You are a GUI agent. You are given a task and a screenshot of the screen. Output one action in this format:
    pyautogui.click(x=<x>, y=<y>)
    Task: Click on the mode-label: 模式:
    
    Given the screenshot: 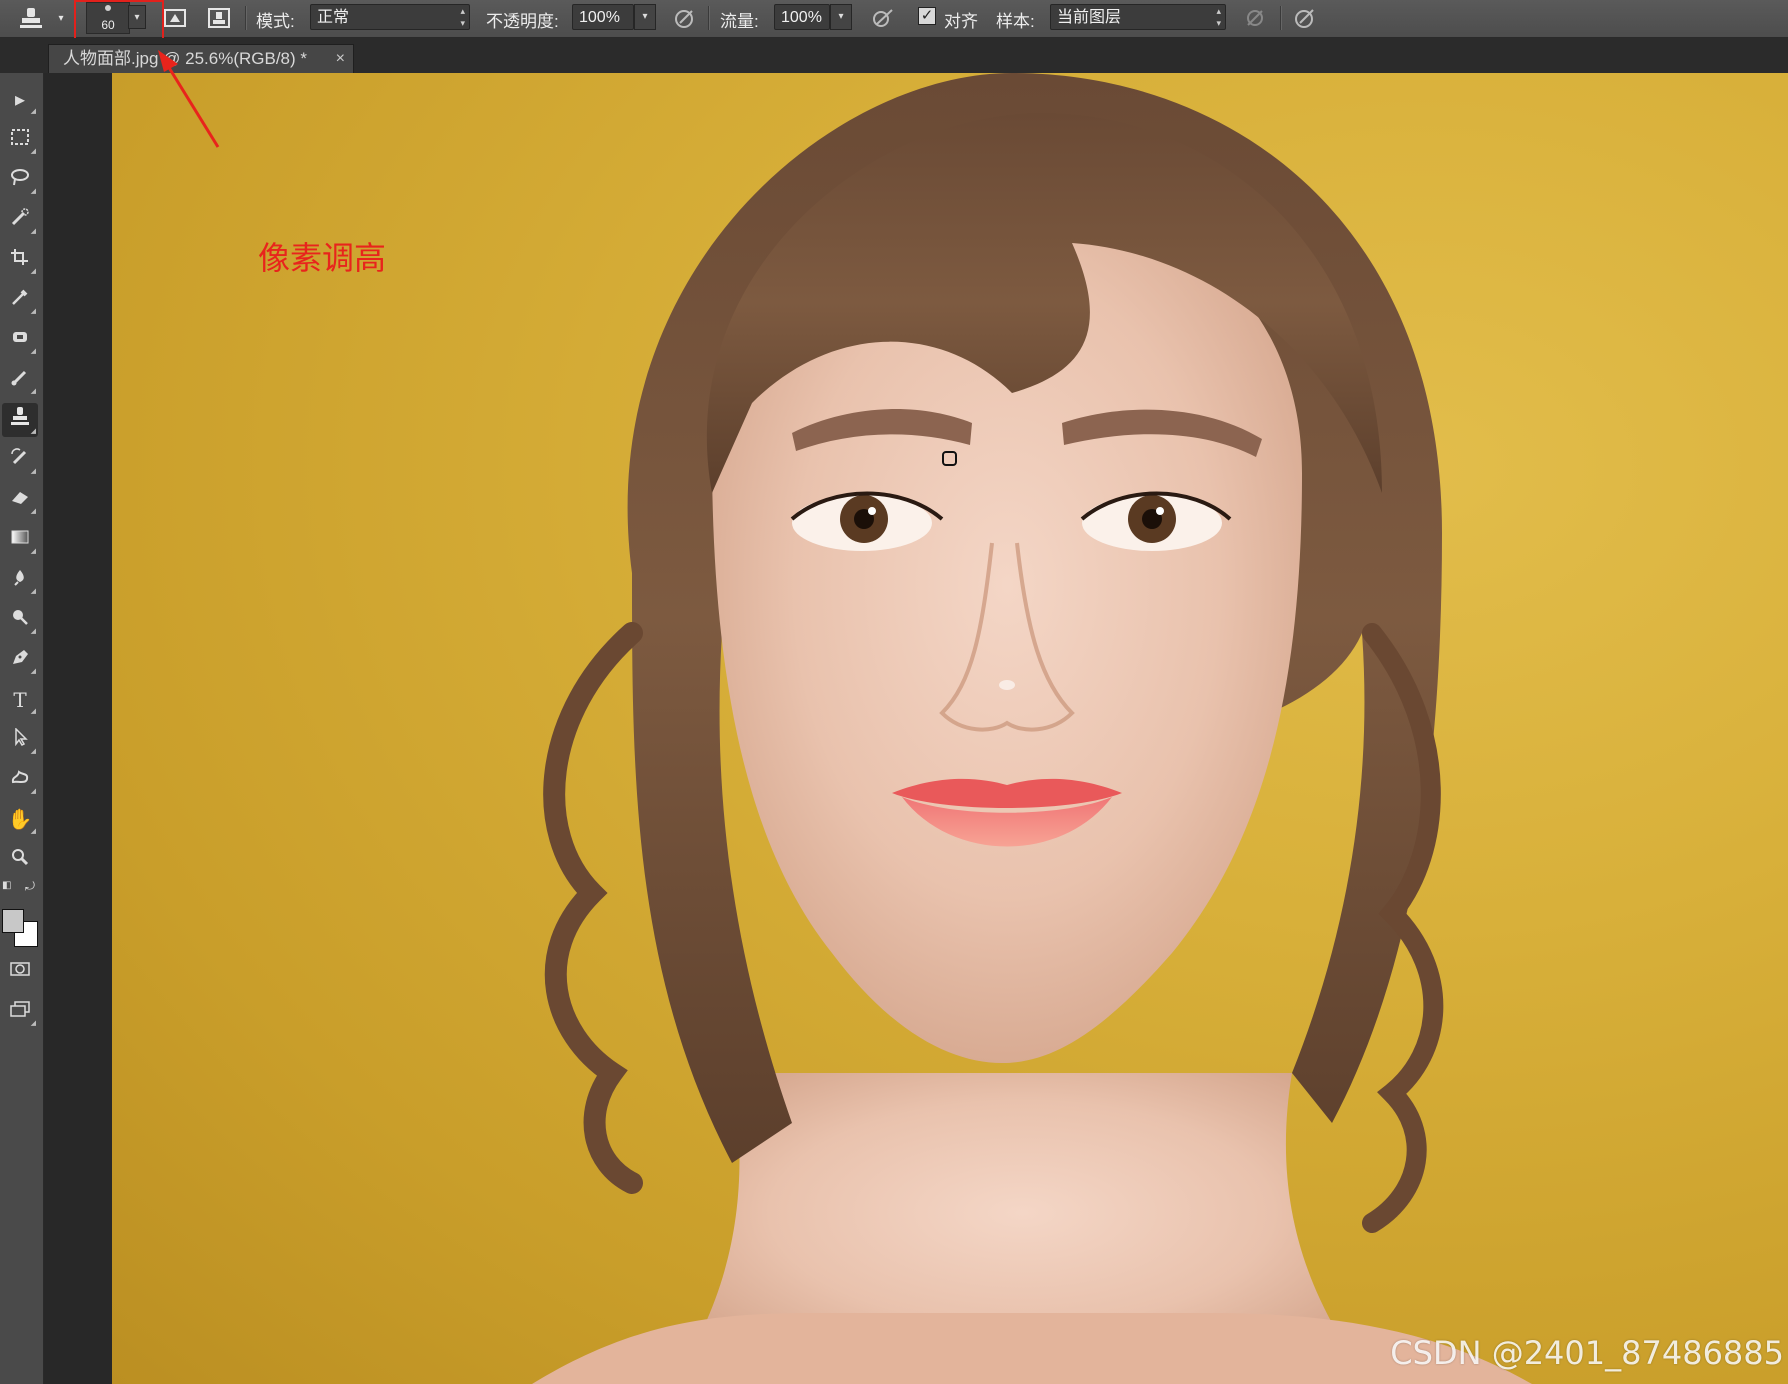 What is the action you would take?
    pyautogui.click(x=275, y=21)
    